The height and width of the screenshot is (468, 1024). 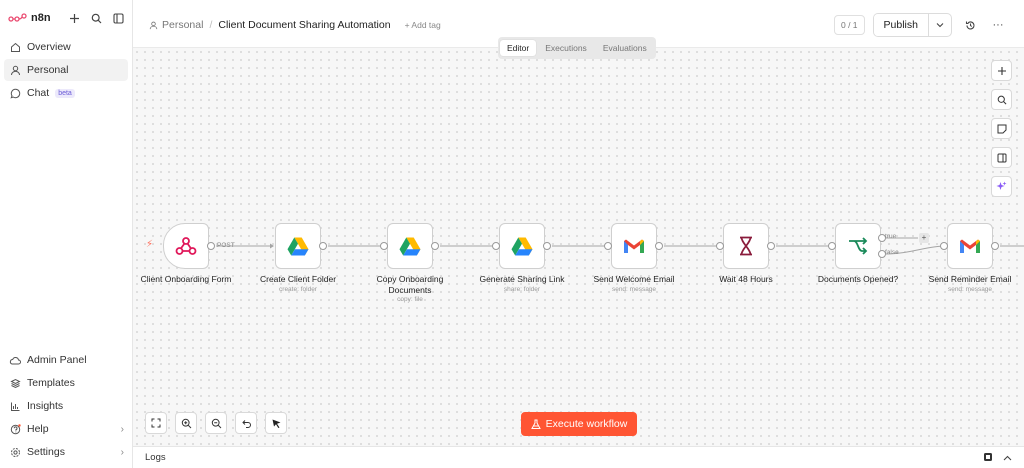 I want to click on edge-label-post: POST, so click(x=226, y=245).